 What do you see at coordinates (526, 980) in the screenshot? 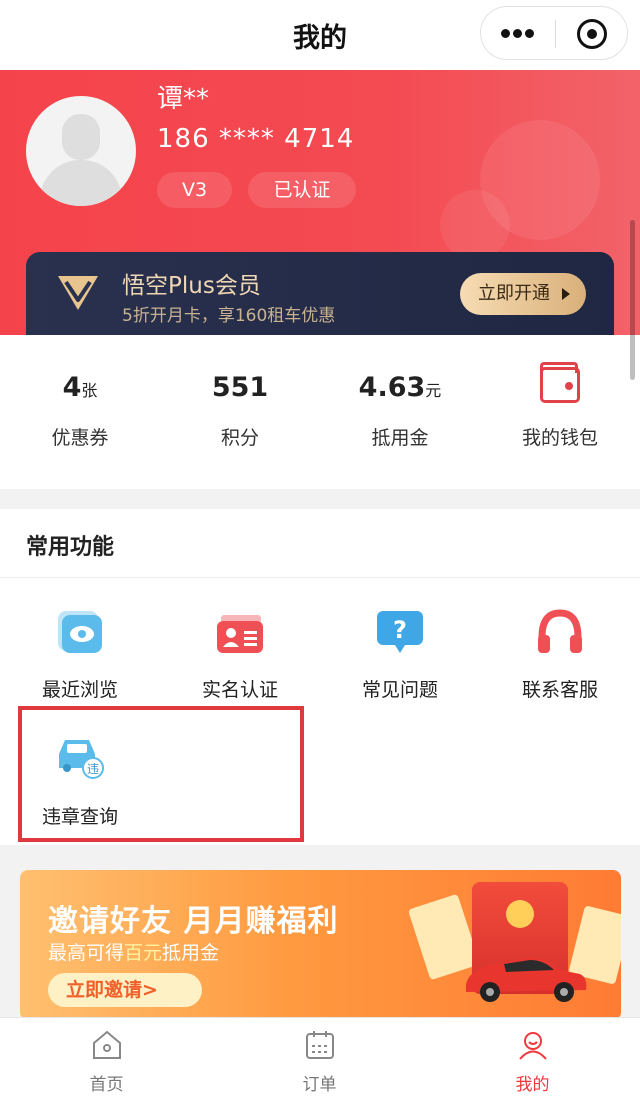
I see `car-graphic` at bounding box center [526, 980].